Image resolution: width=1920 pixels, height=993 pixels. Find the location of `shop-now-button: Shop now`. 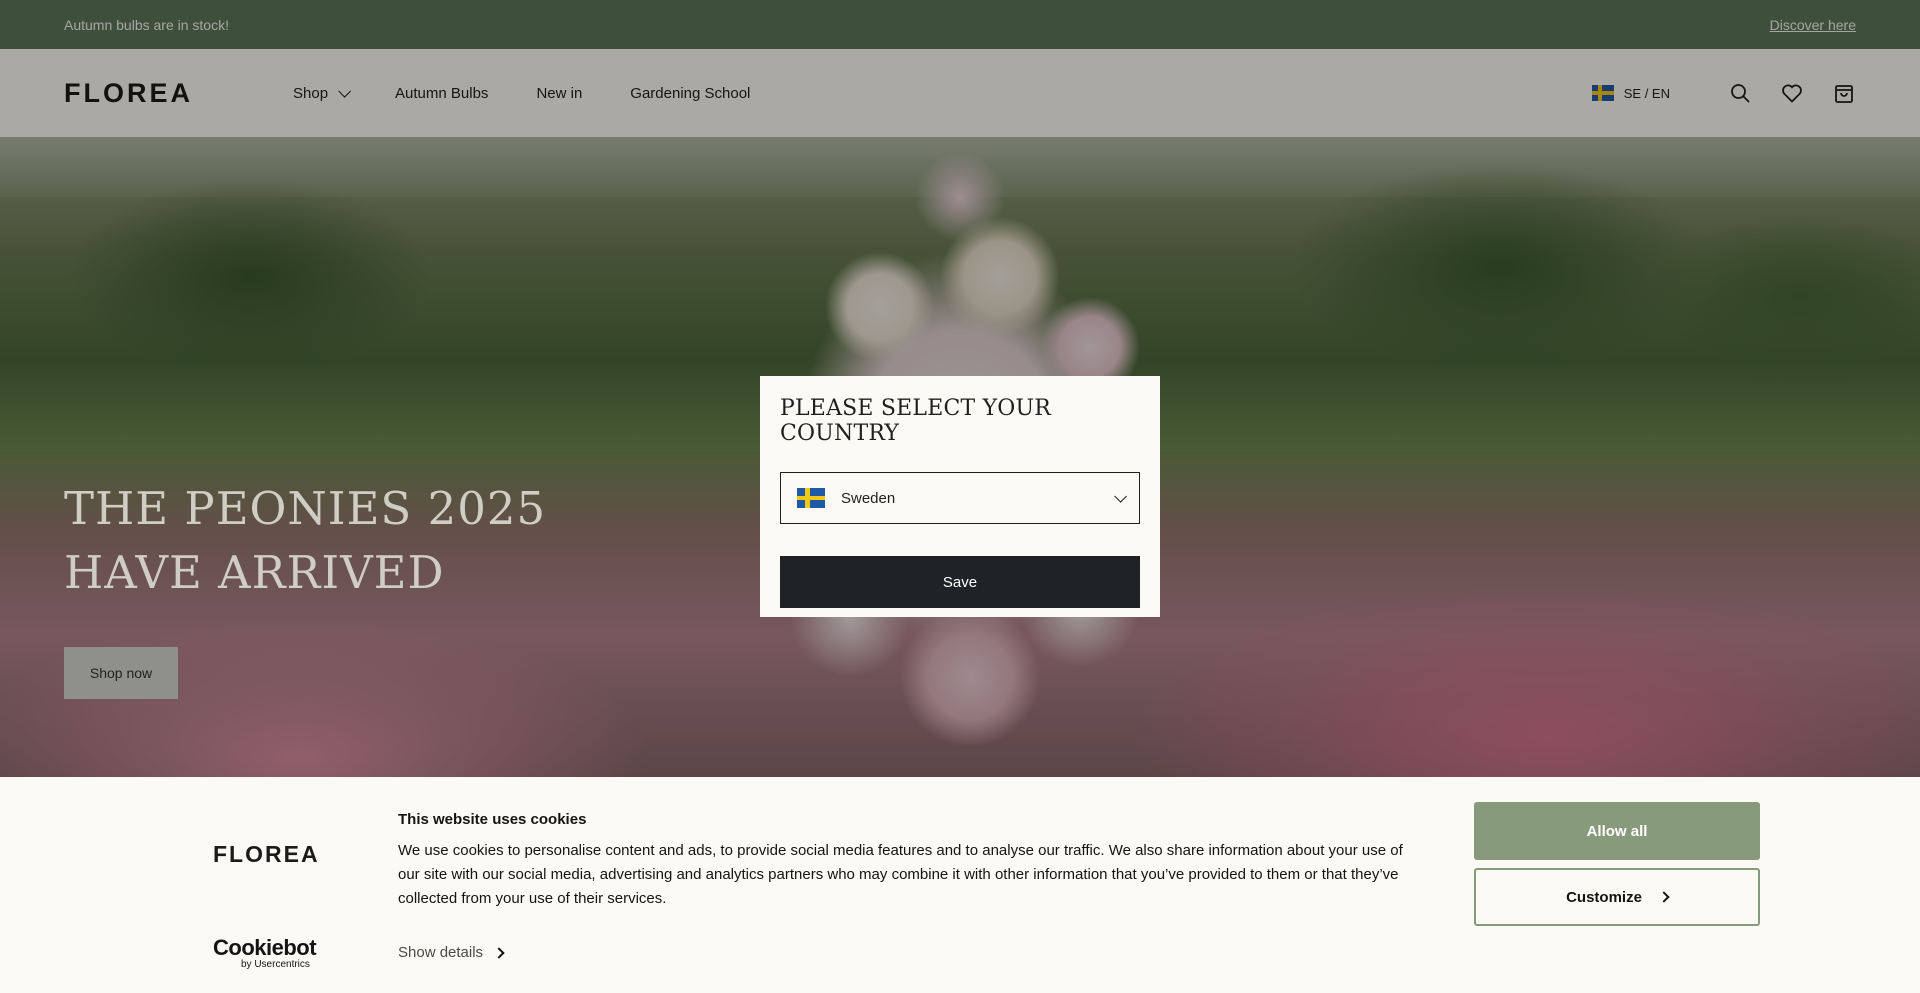

shop-now-button: Shop now is located at coordinates (121, 673).